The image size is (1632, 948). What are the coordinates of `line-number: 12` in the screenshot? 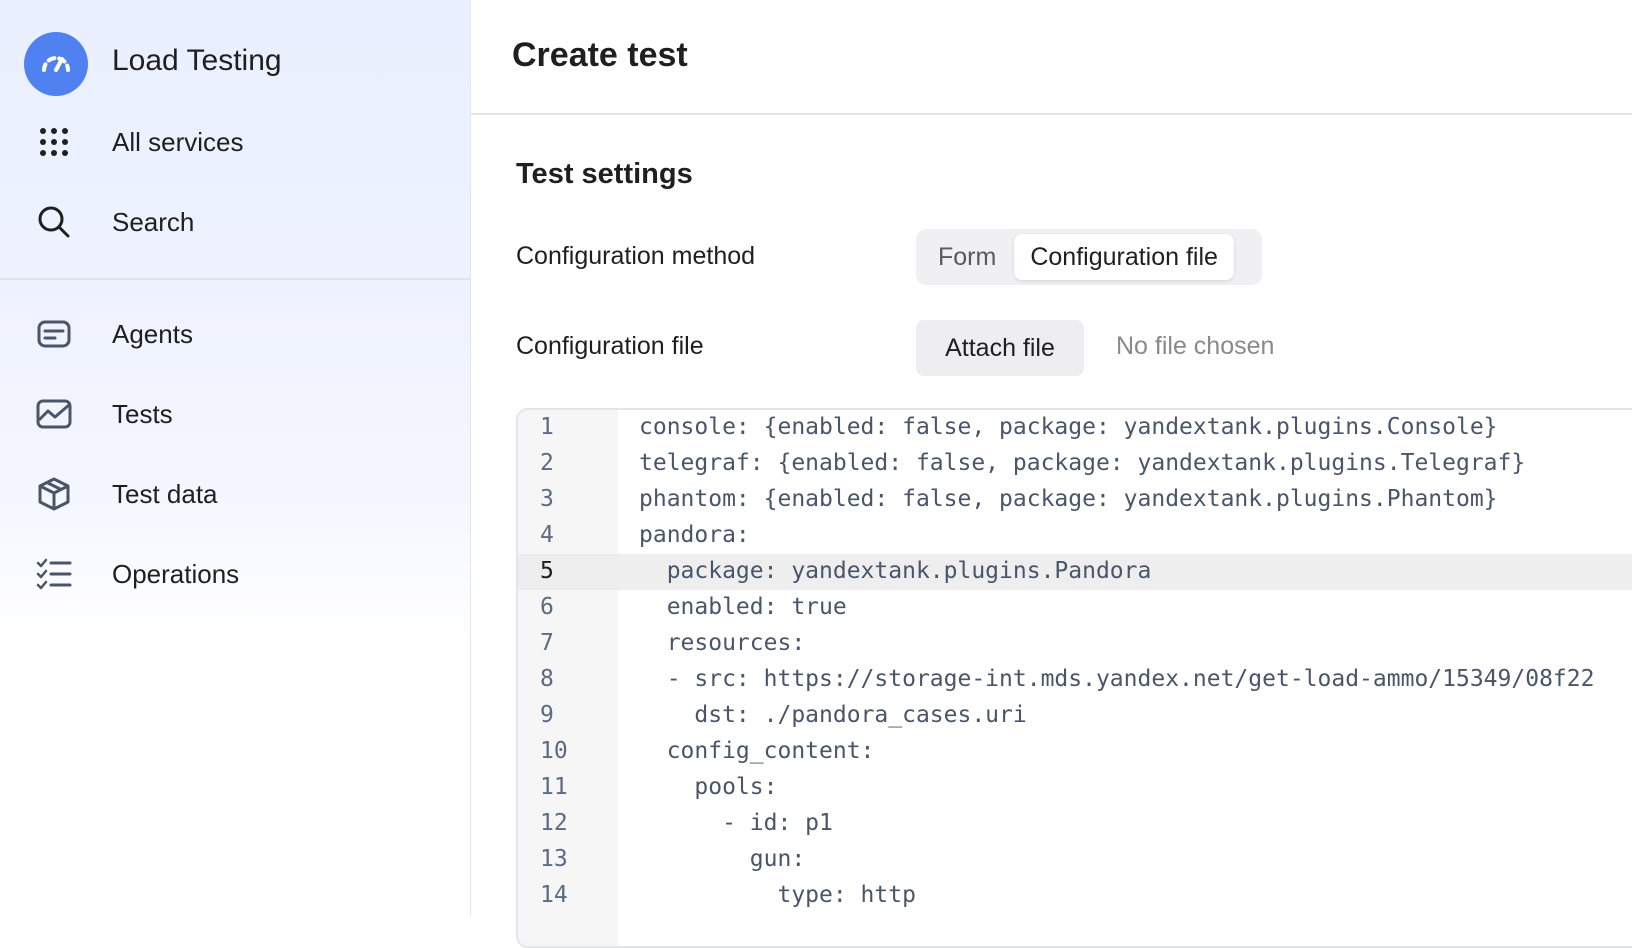 It's located at (554, 823).